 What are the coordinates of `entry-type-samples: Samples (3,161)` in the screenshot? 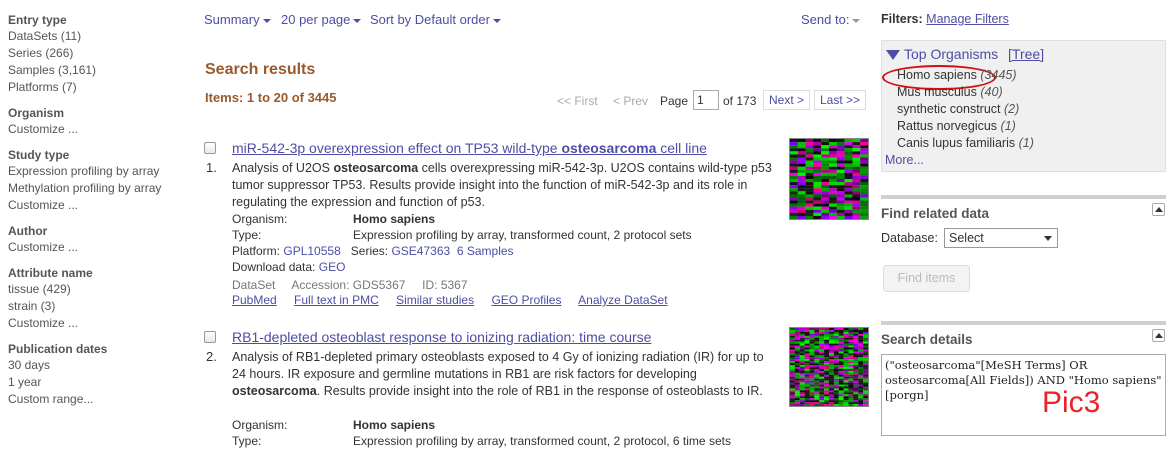 It's located at (98, 70).